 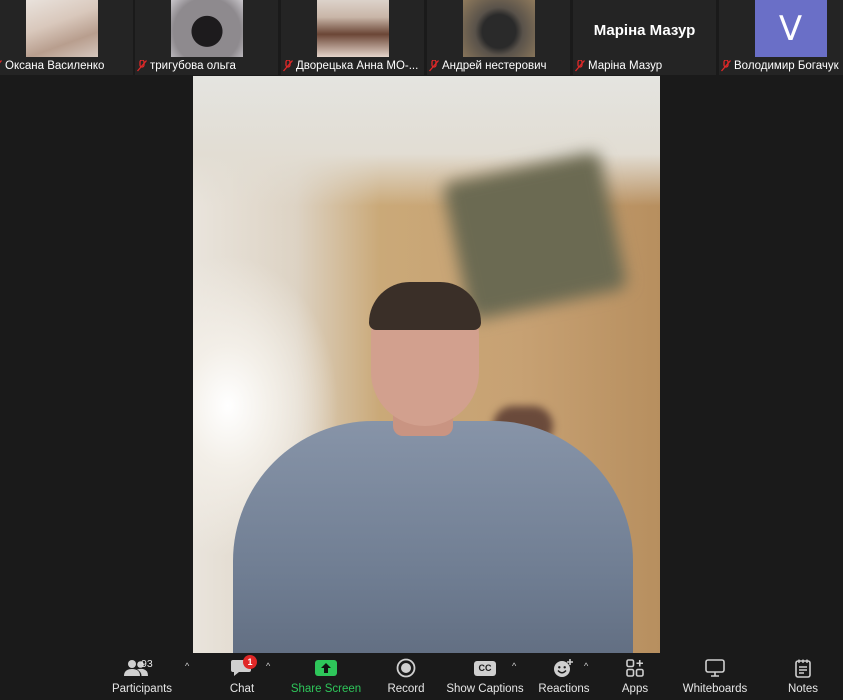 I want to click on participant-tile: Андрей нестерович, so click(x=498, y=37).